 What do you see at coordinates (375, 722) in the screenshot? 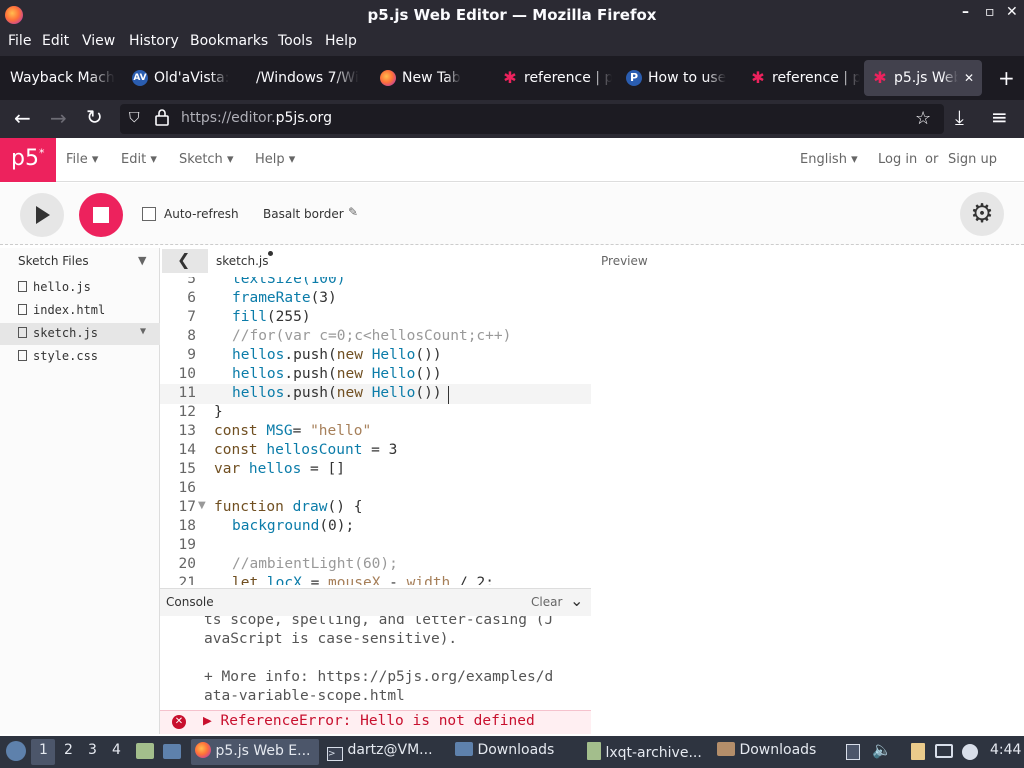
I see `console-error-row: ✕ ▶ ReferenceError: Hello is not defined` at bounding box center [375, 722].